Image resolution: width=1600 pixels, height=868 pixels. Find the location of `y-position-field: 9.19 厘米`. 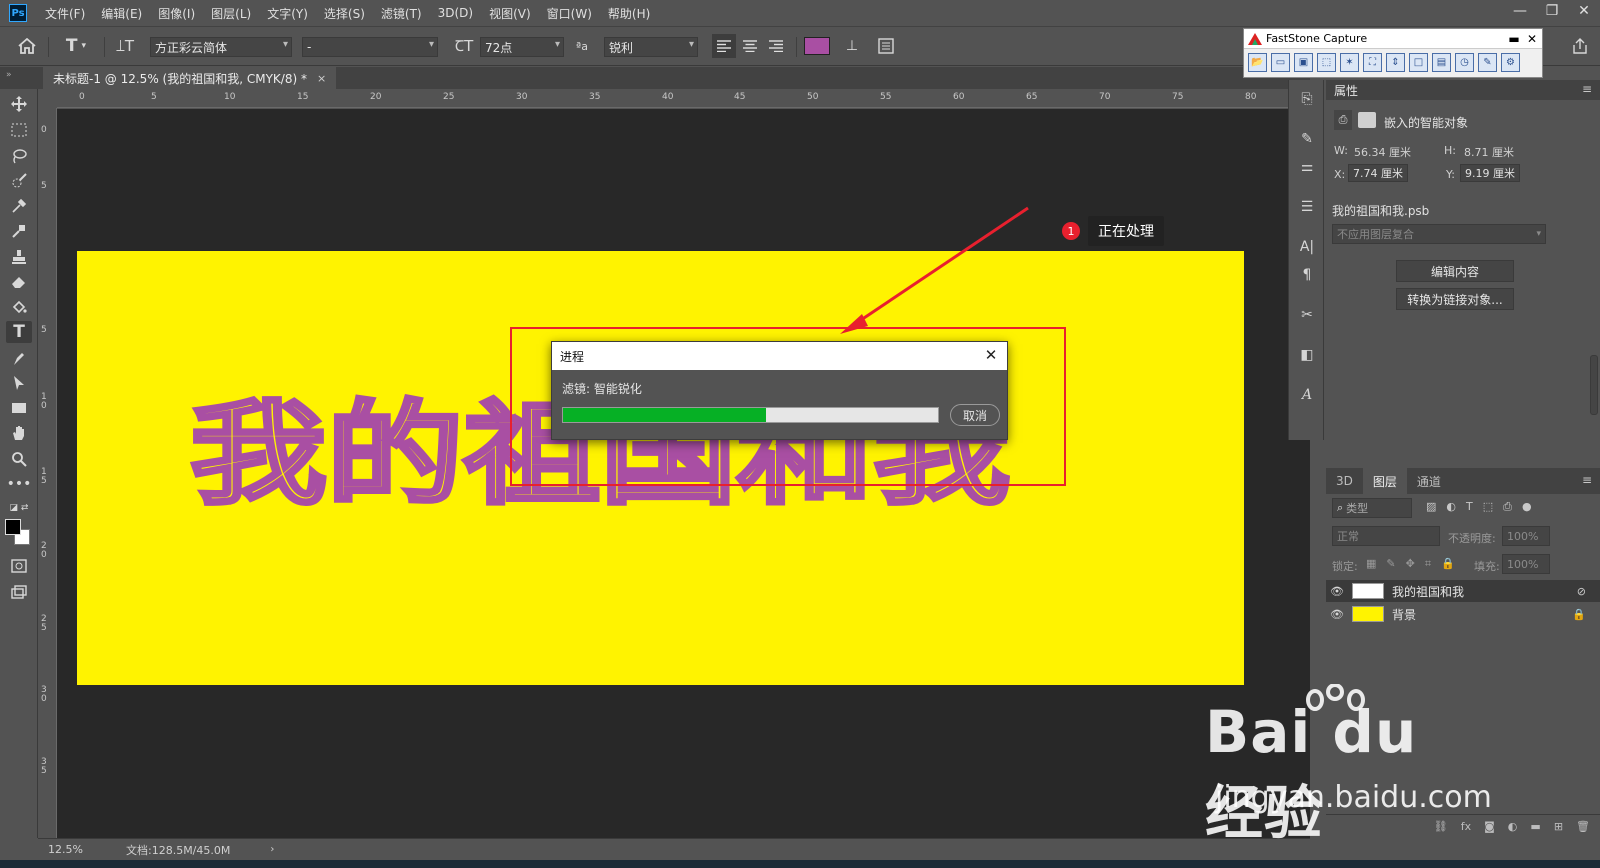

y-position-field: 9.19 厘米 is located at coordinates (1490, 173).